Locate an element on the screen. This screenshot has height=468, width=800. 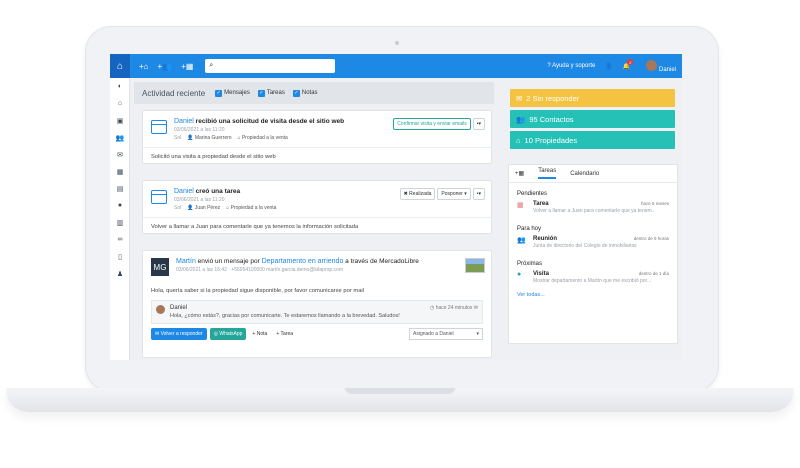
task-time: hace 5 meses is located at coordinates (654, 203).